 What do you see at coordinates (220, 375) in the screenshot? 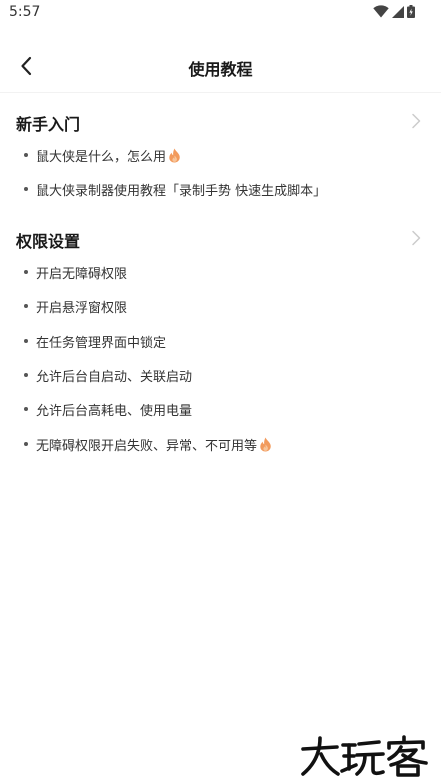
I see `list-item: 允许后台自启动、关联启动` at bounding box center [220, 375].